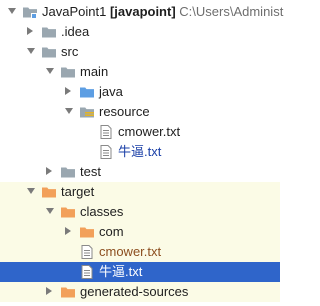 This screenshot has height=306, width=320. Describe the element at coordinates (140, 92) in the screenshot. I see `tree-row-java: java` at that location.